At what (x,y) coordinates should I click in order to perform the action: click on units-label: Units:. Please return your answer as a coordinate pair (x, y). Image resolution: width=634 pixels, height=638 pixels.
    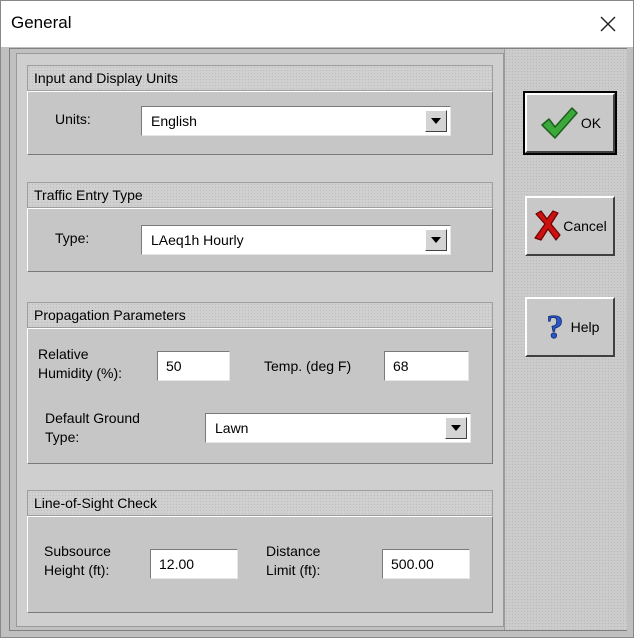
    Looking at the image, I should click on (73, 119).